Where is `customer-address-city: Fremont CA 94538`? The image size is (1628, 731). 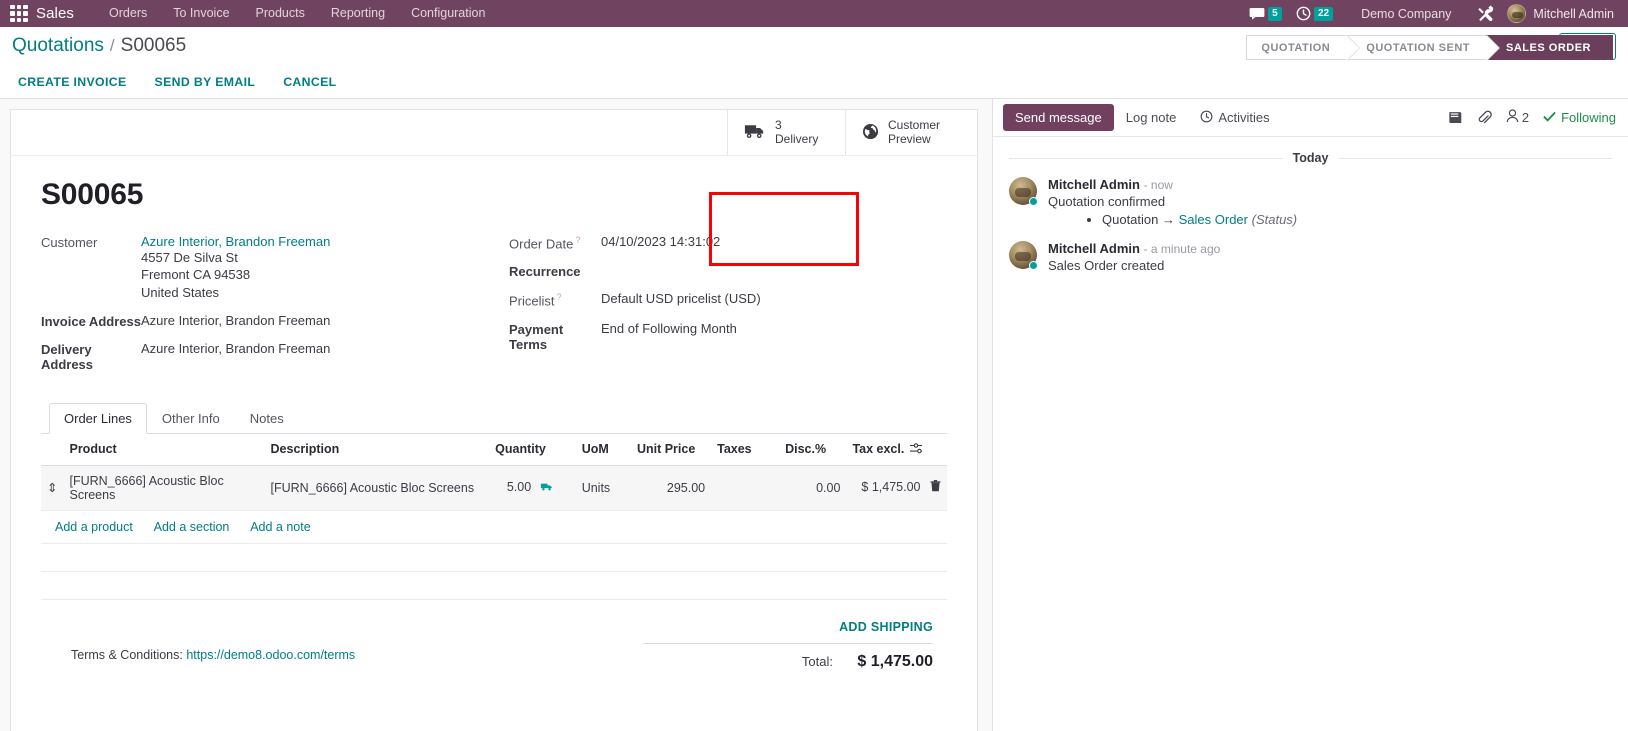 customer-address-city: Fremont CA 94538 is located at coordinates (196, 275).